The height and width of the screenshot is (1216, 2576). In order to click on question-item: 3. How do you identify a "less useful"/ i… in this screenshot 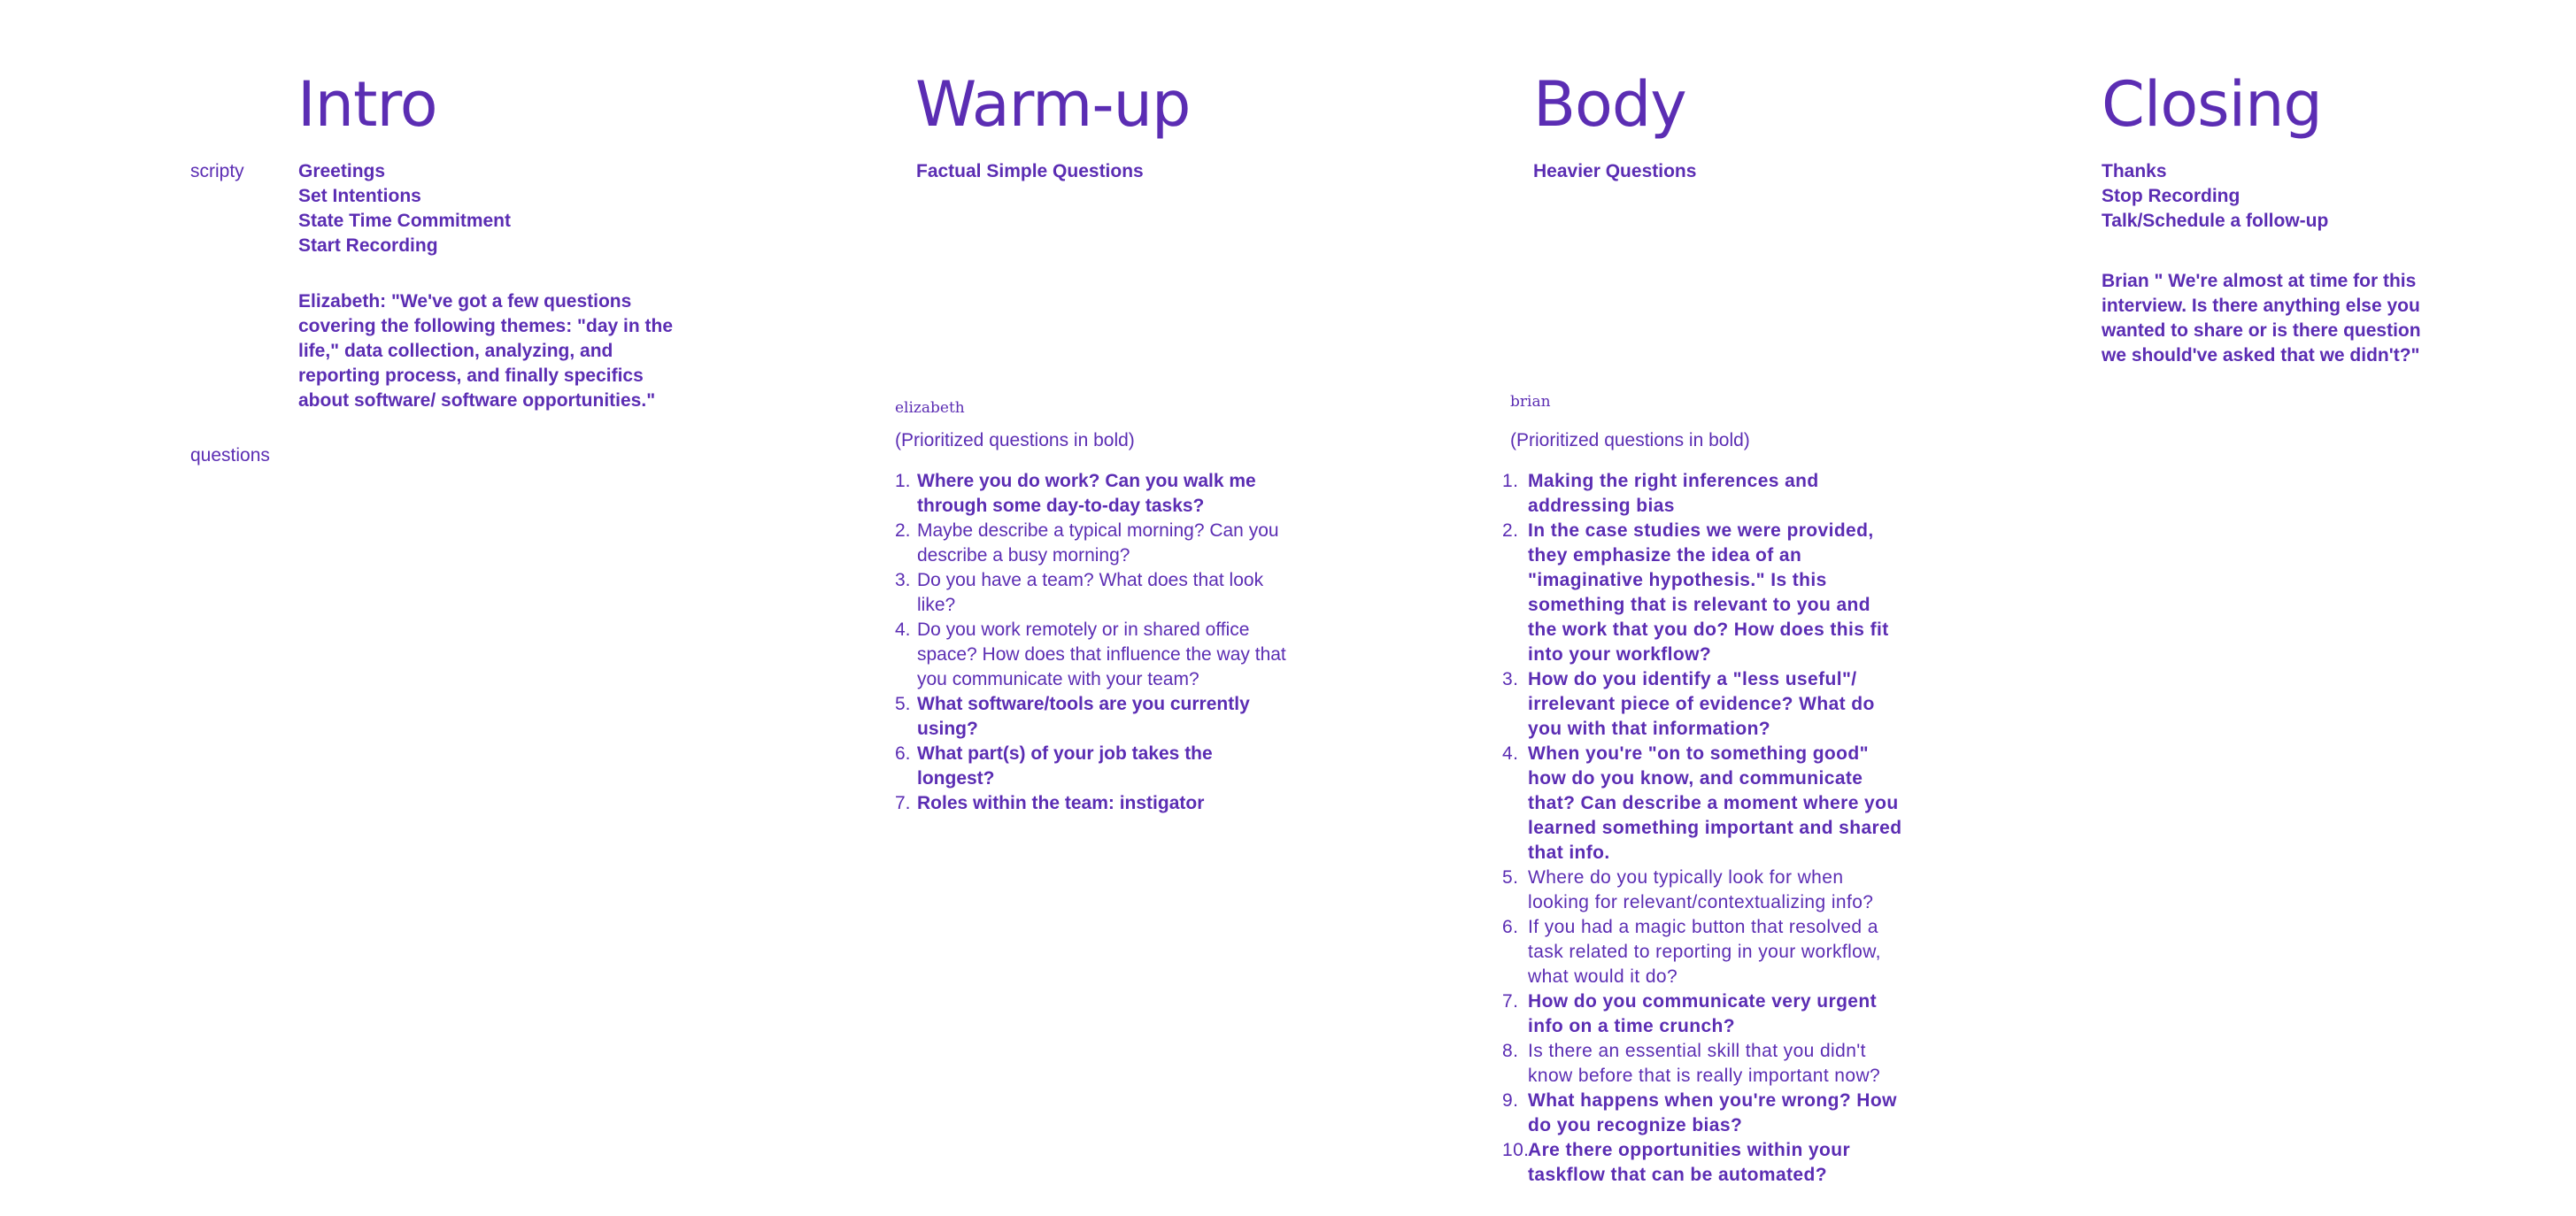, I will do `click(1703, 704)`.